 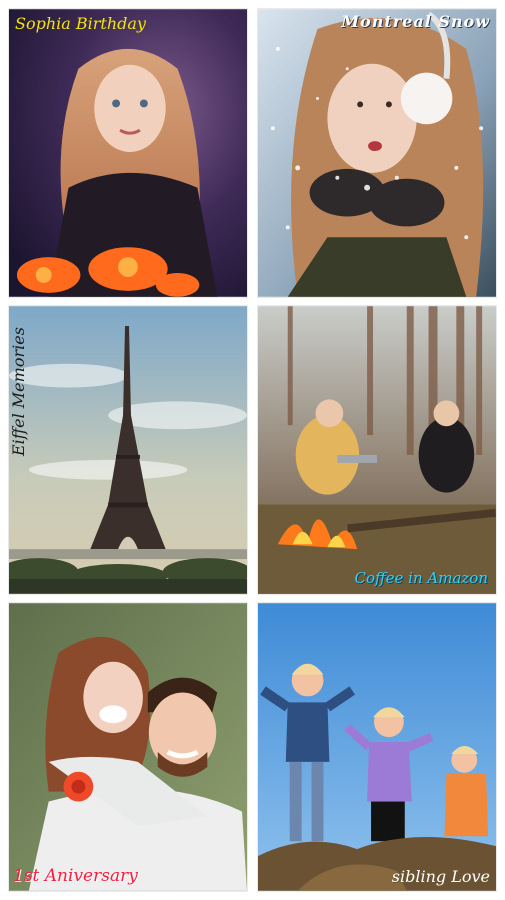 I want to click on caption-1st-aniversary: 1st Aniversary, so click(x=75, y=876).